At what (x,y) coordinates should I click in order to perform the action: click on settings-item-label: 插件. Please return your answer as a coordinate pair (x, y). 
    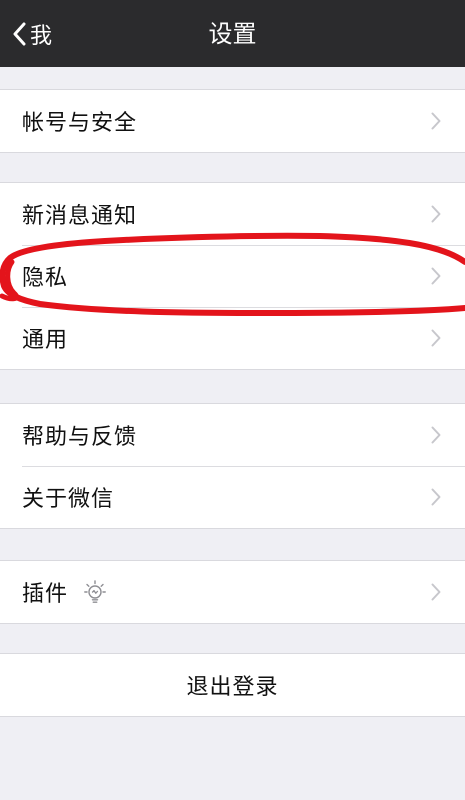
    Looking at the image, I should click on (45, 594).